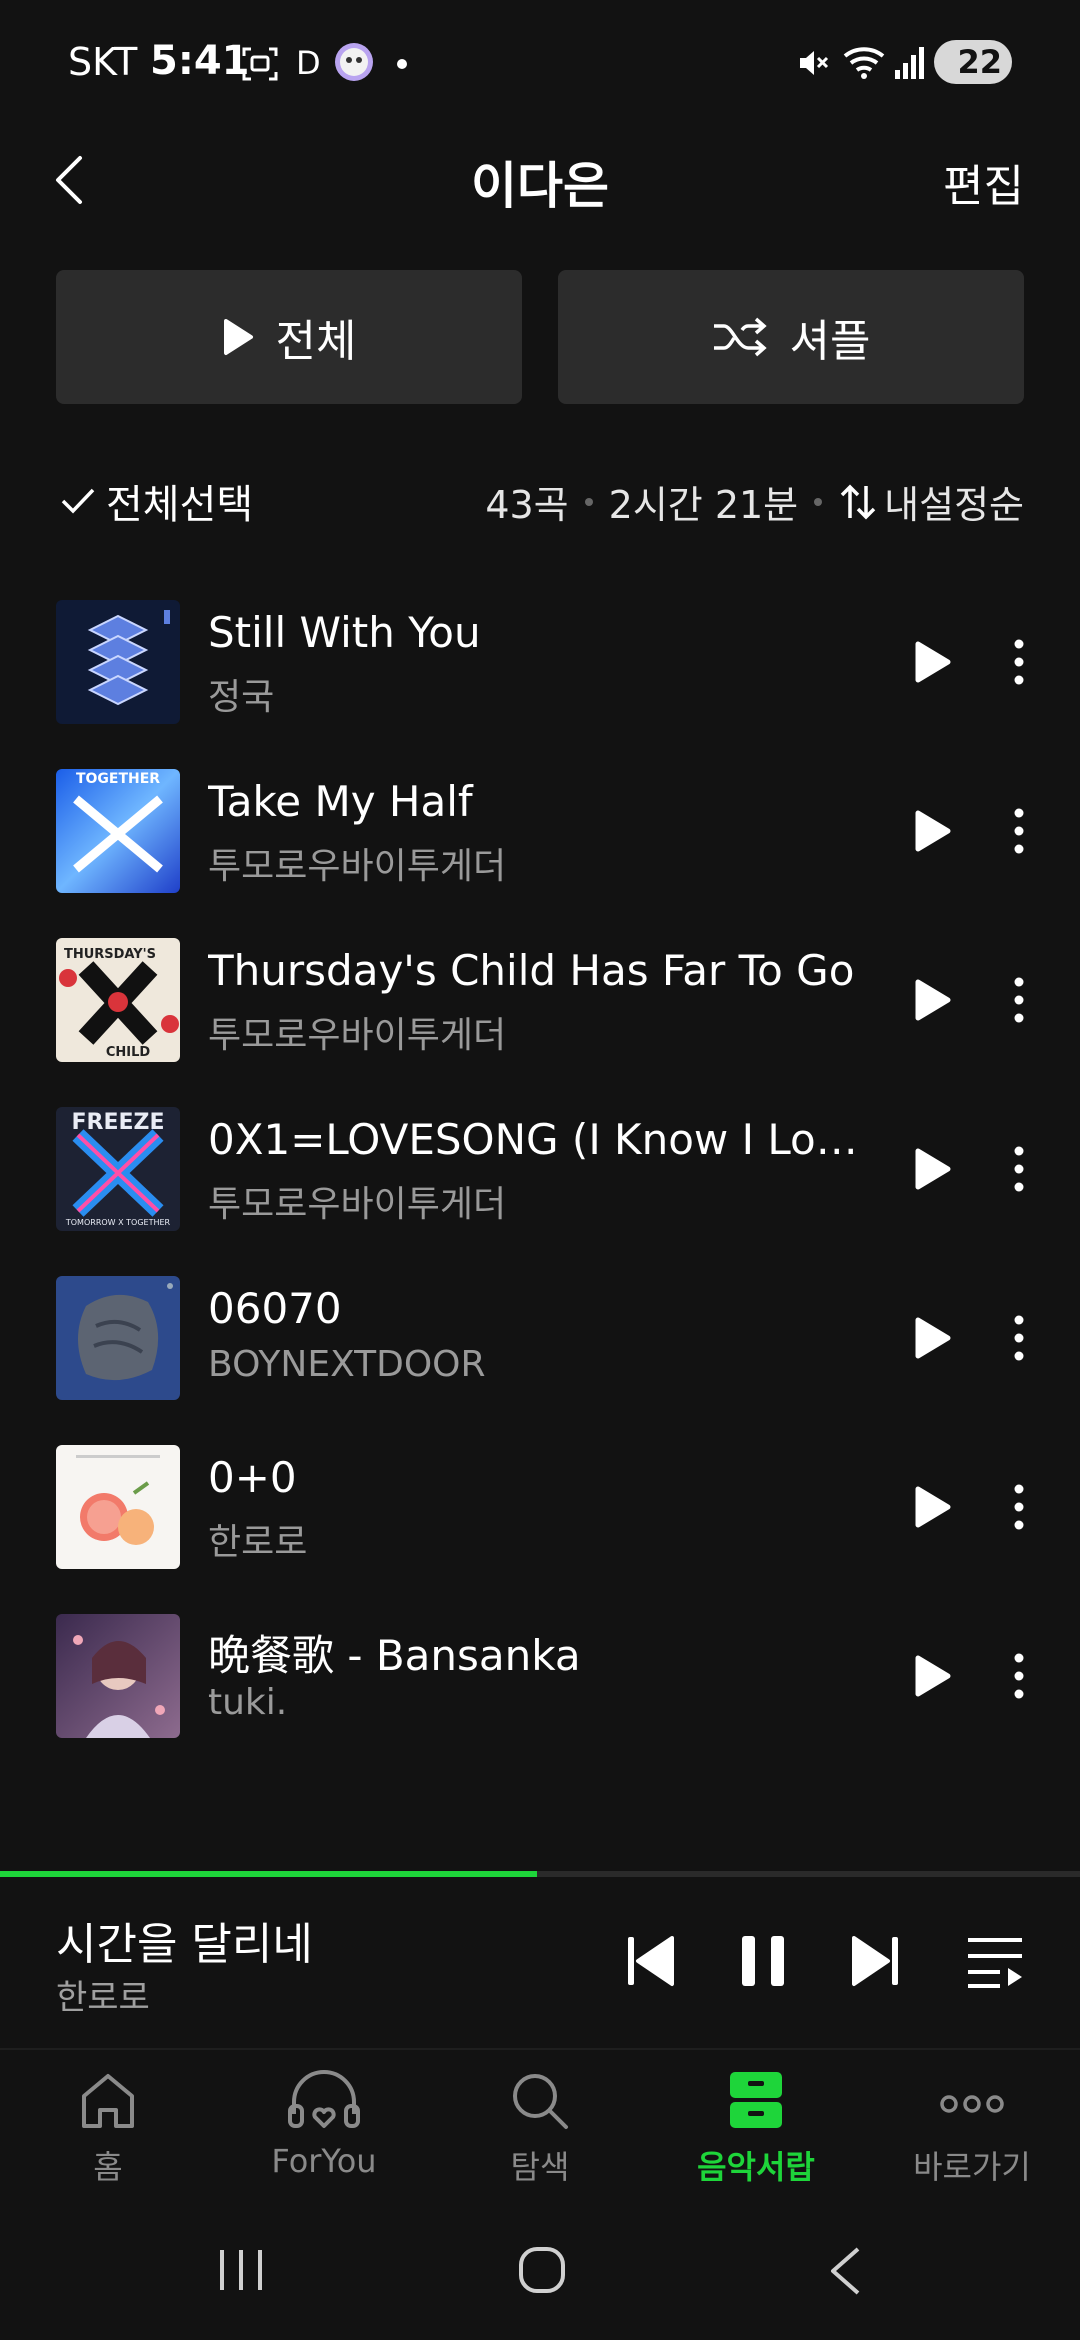  What do you see at coordinates (814, 63) in the screenshot?
I see `mute-icon` at bounding box center [814, 63].